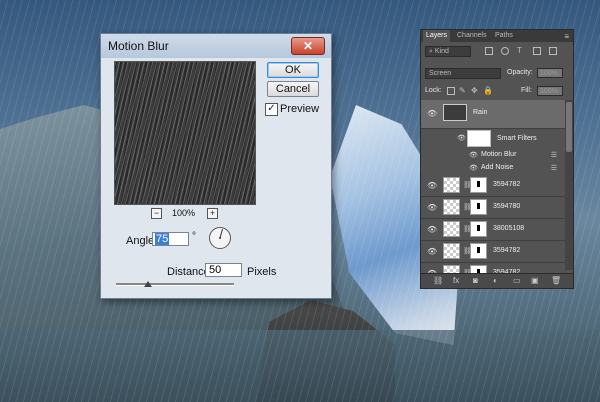  I want to click on zoom-level: 100%, so click(184, 213).